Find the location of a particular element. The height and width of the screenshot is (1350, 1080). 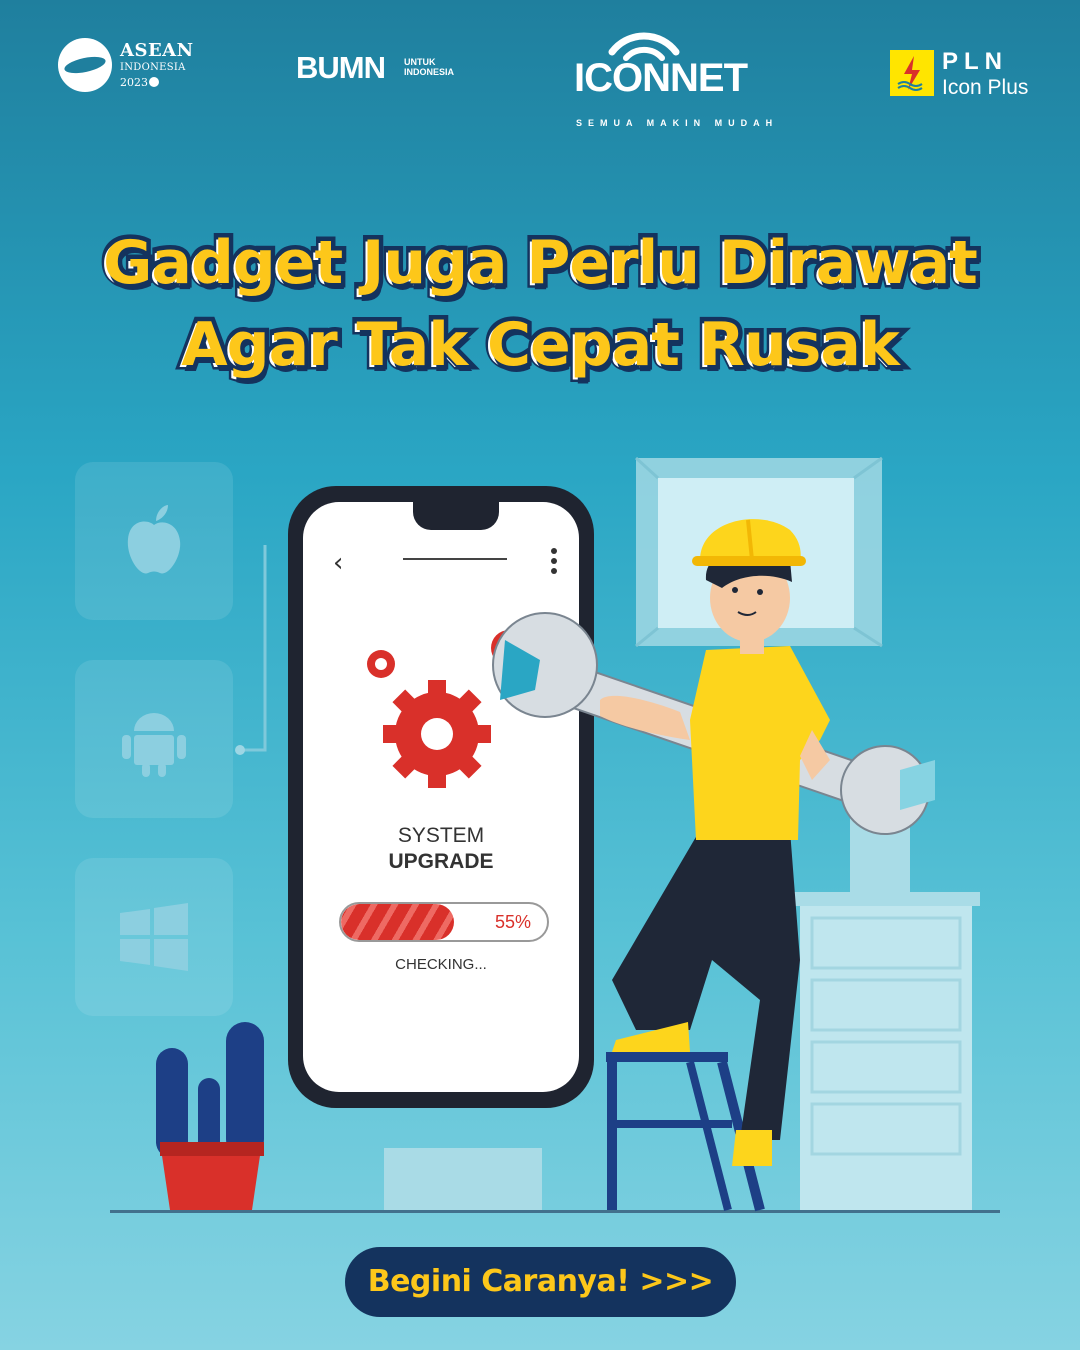

worker-shoe-right is located at coordinates (752, 1148).